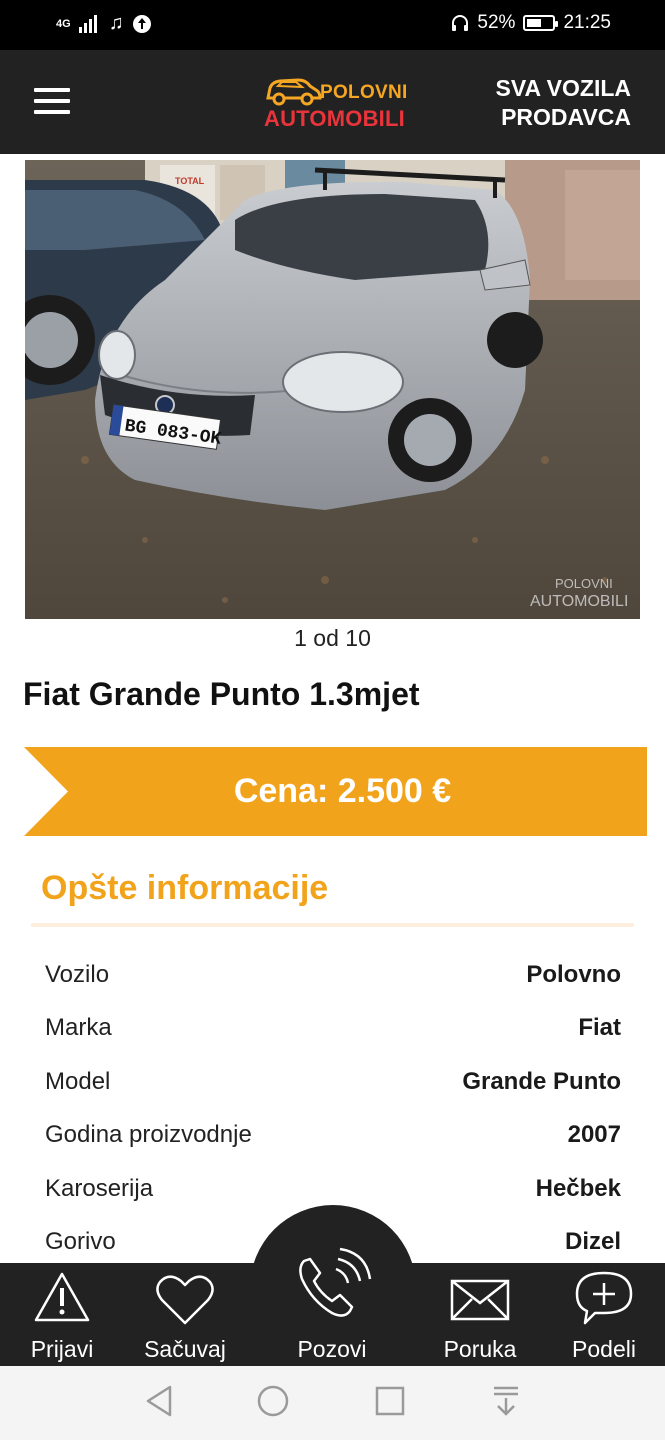 The height and width of the screenshot is (1440, 665). Describe the element at coordinates (592, 1242) in the screenshot. I see `info-value: Dizel` at that location.